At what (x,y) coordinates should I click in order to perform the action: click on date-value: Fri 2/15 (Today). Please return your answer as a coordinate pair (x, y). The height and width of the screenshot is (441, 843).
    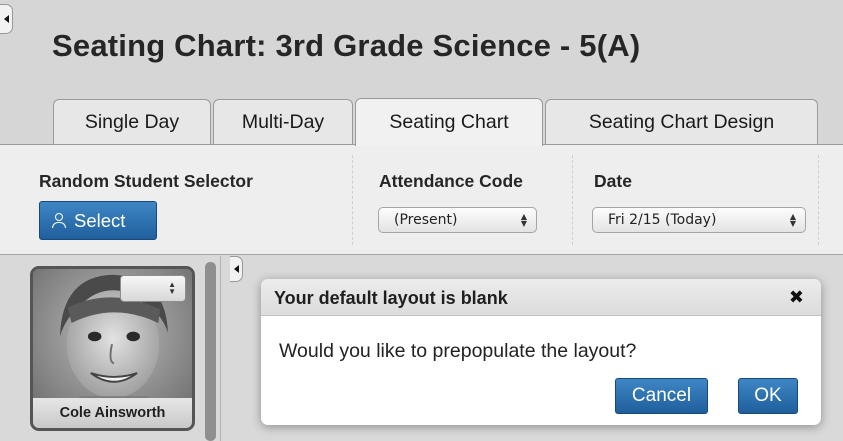
    Looking at the image, I should click on (662, 220).